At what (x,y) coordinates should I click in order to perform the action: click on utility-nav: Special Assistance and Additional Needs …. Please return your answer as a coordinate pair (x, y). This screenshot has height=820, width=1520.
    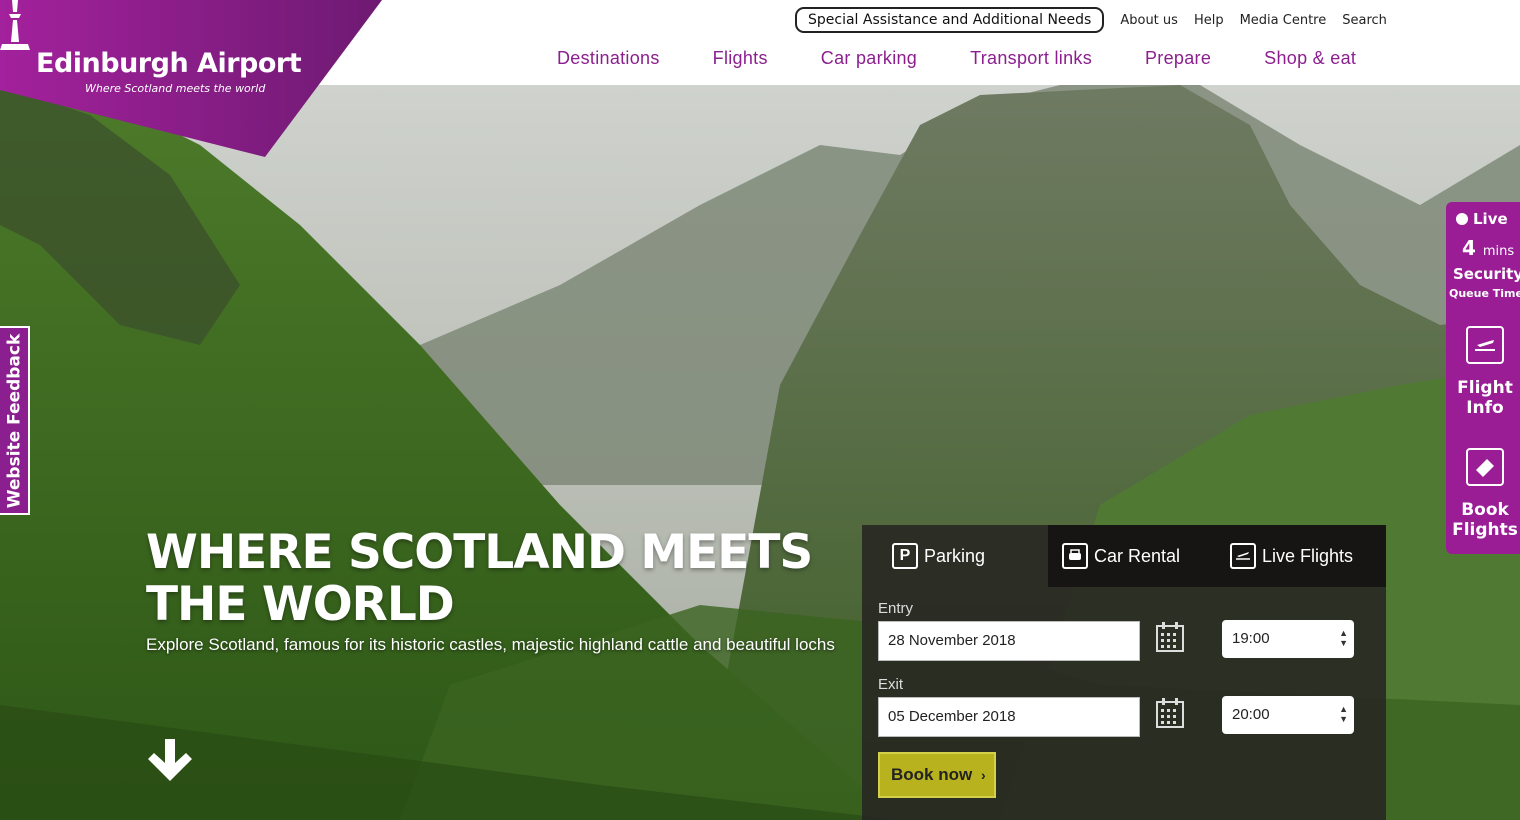
    Looking at the image, I should click on (1091, 20).